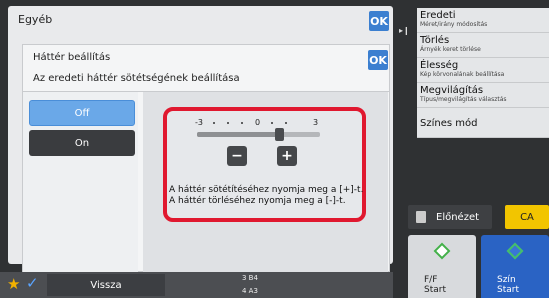 Image resolution: width=549 pixels, height=298 pixels. What do you see at coordinates (435, 290) in the screenshot?
I see `bw-start-text: Start` at bounding box center [435, 290].